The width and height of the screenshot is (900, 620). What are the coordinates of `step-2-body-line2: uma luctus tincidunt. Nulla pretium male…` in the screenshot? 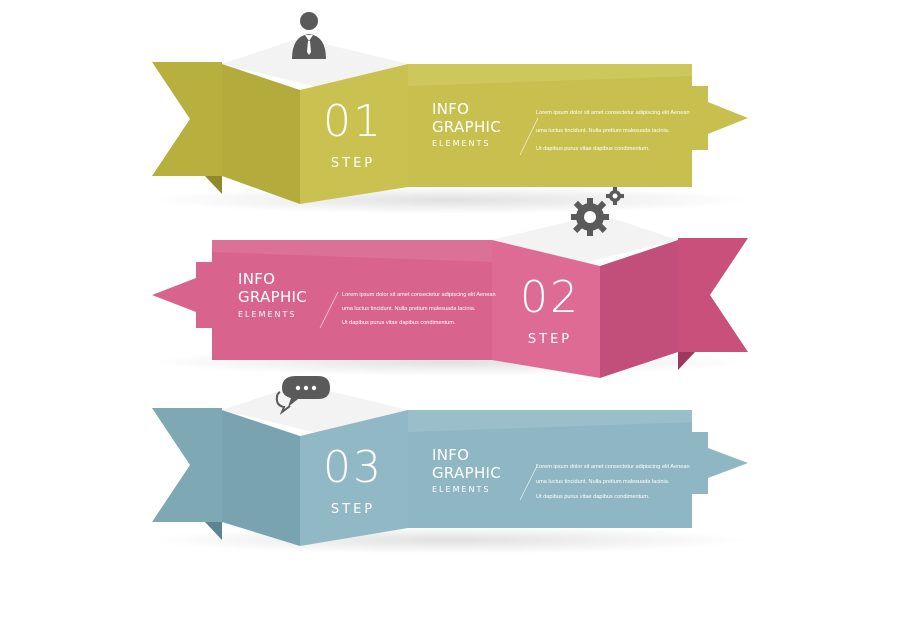 It's located at (409, 309).